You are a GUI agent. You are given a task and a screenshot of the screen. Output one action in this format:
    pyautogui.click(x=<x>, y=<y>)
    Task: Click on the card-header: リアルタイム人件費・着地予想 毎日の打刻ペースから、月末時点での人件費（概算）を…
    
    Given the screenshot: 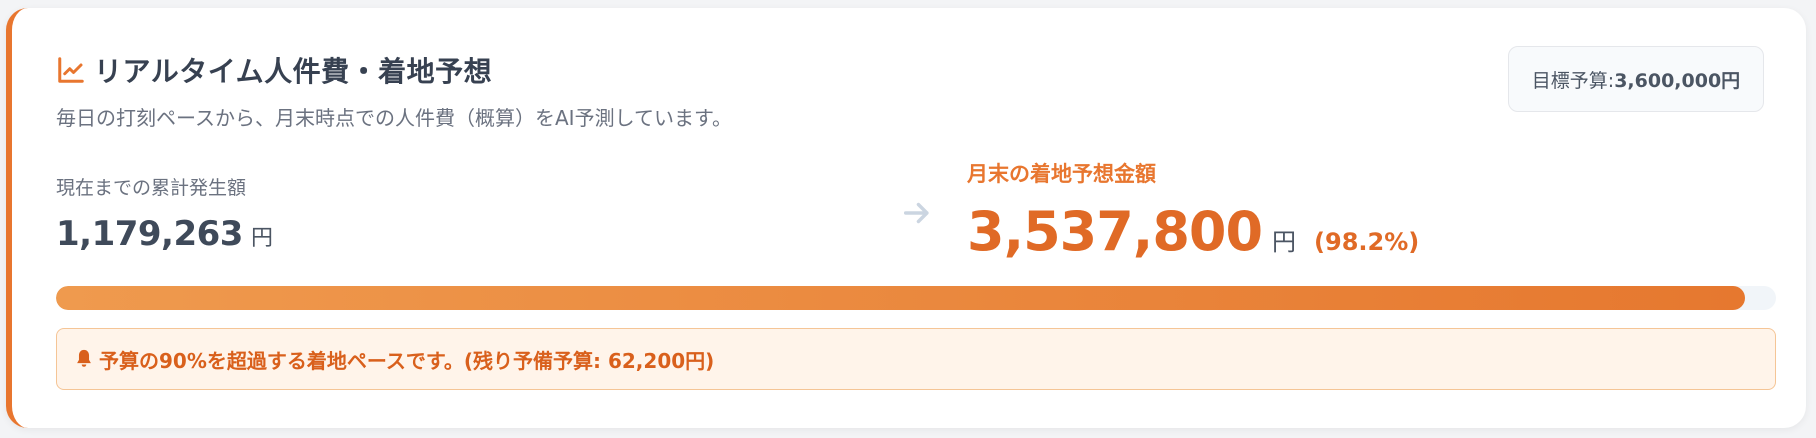 What is the action you would take?
    pyautogui.click(x=394, y=90)
    